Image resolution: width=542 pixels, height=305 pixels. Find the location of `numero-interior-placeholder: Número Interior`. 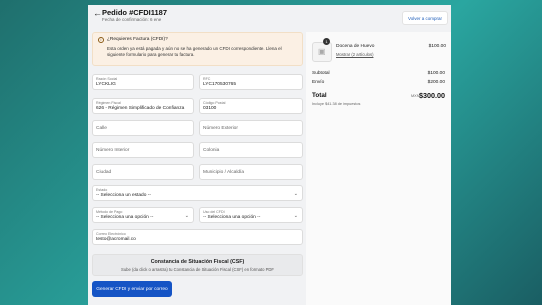

numero-interior-placeholder: Número Interior is located at coordinates (113, 150).